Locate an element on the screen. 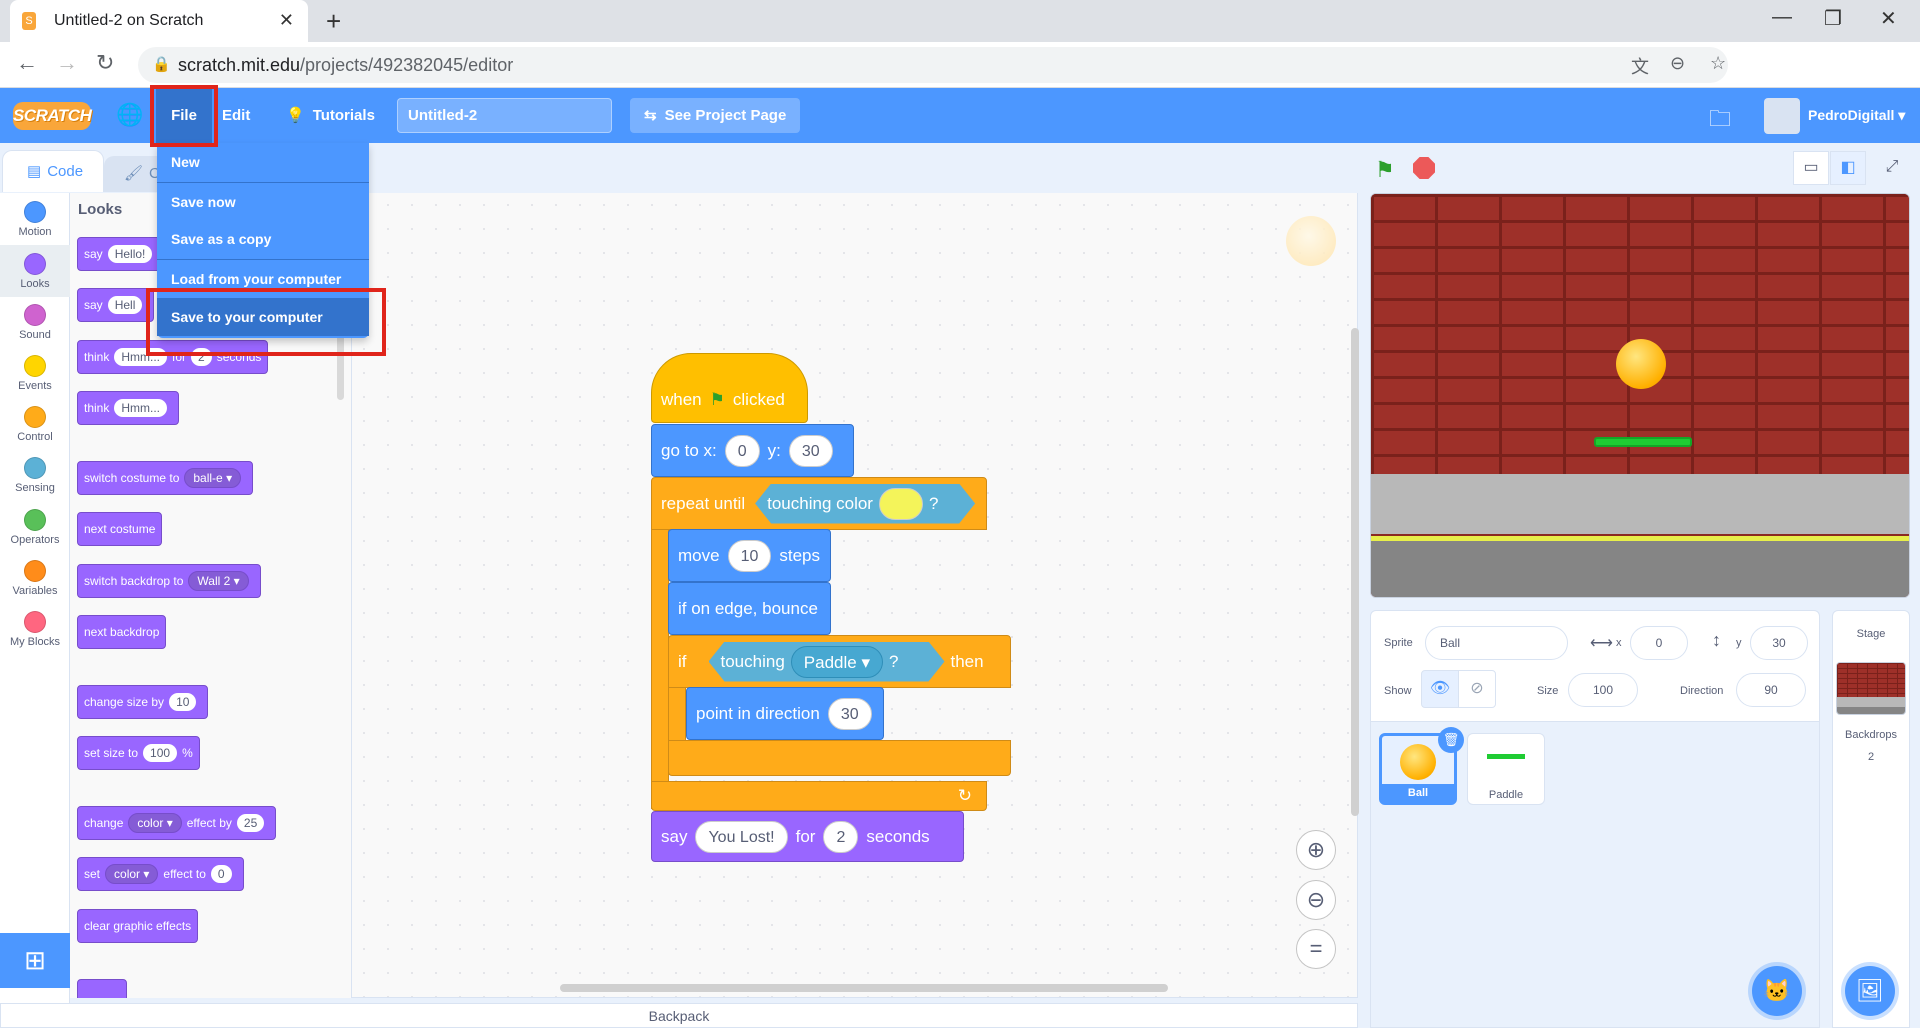 This screenshot has height=1028, width=1920. language-globe-icon: 🌐 is located at coordinates (129, 115).